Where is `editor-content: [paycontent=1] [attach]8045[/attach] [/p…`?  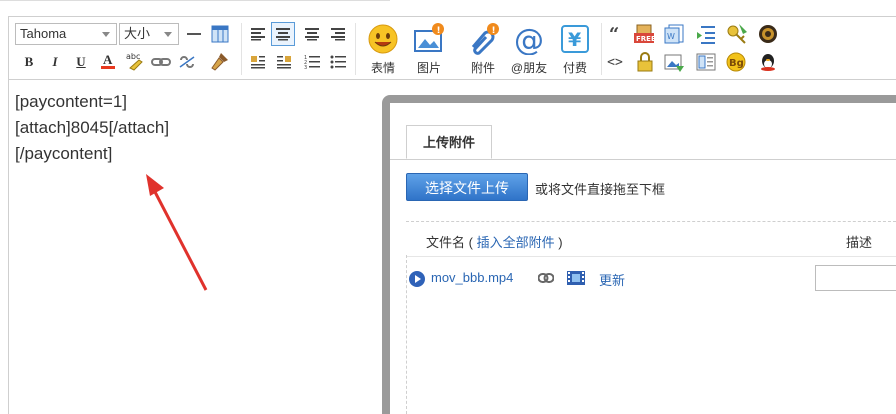 editor-content: [paycontent=1] [attach]8045[/attach] [/p… is located at coordinates (92, 128).